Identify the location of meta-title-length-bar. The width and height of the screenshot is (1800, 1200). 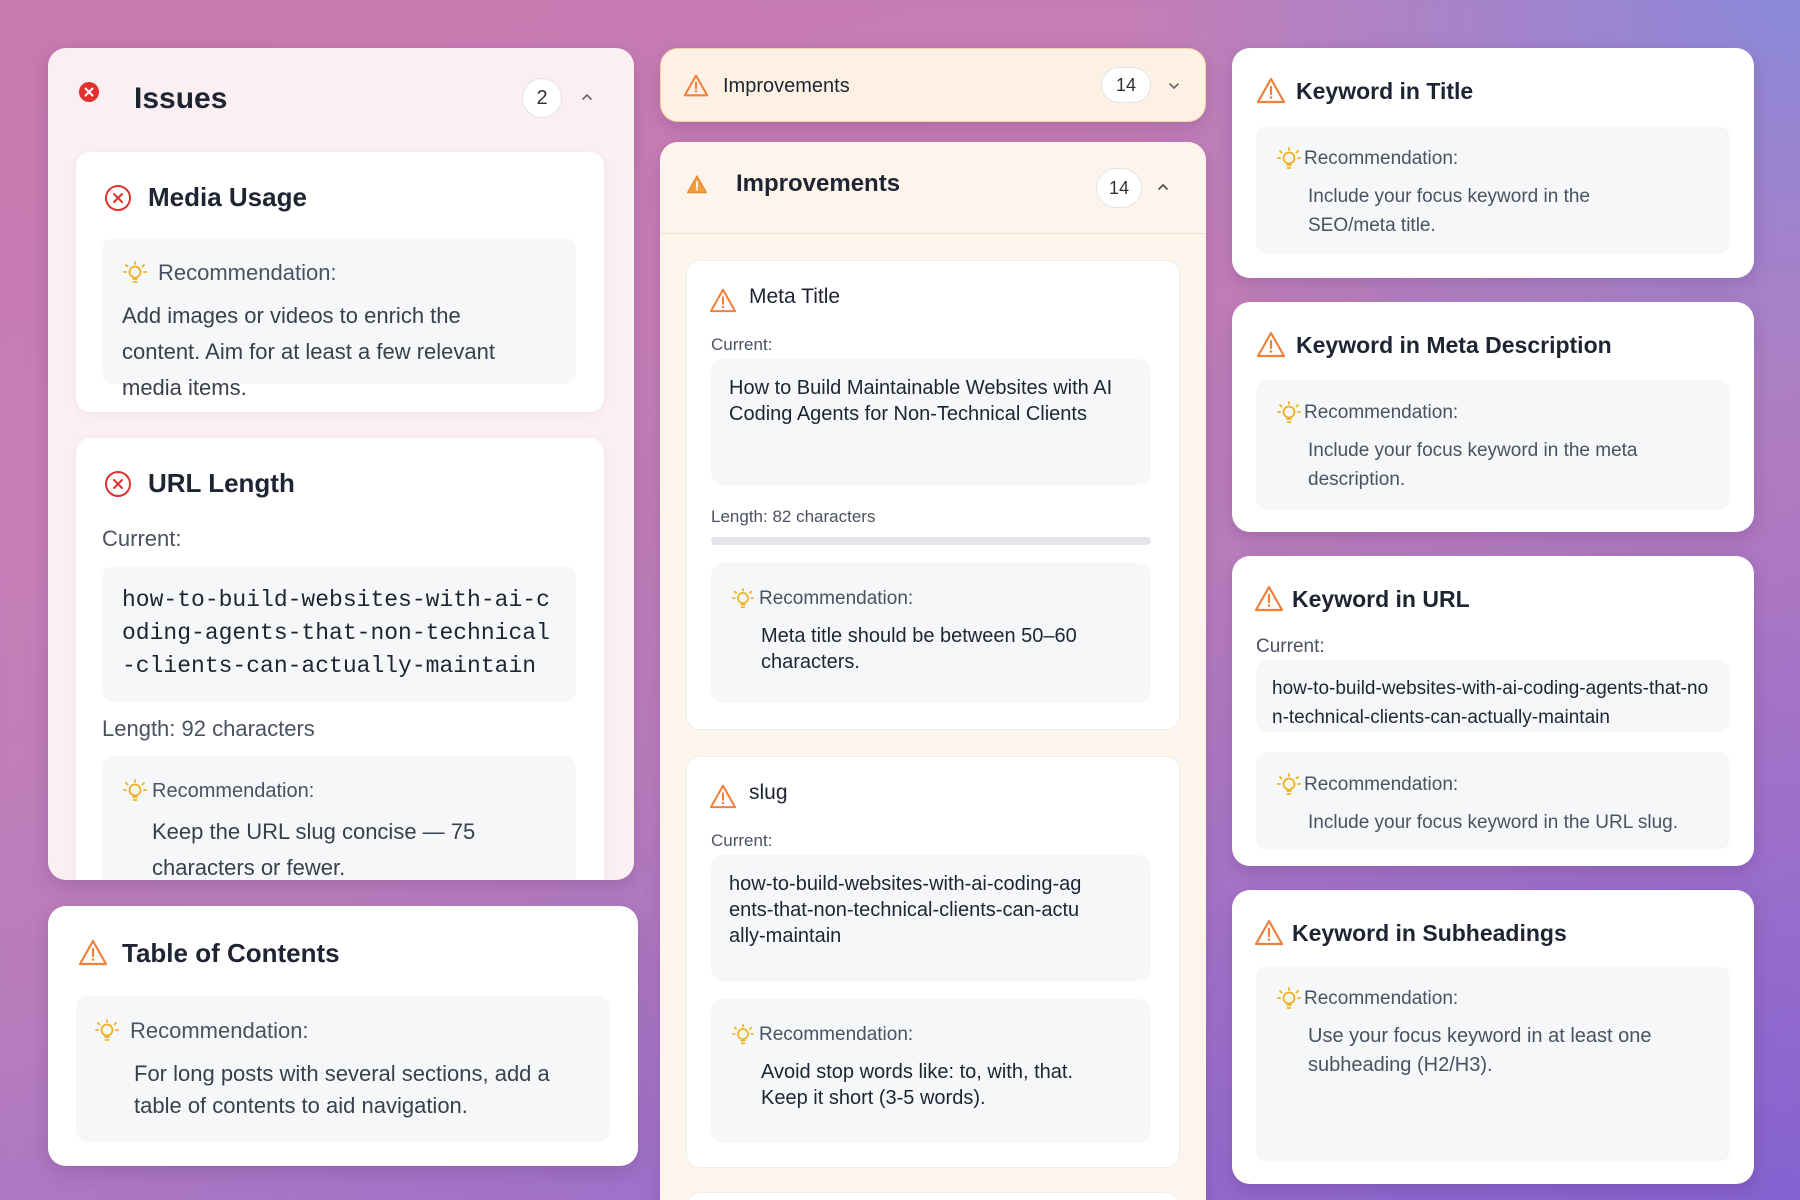
(931, 541).